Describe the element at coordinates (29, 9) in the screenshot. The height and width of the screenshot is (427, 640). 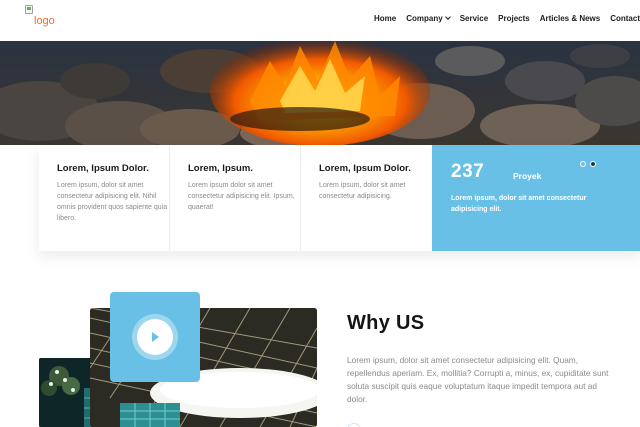
I see `broken-image-icon` at that location.